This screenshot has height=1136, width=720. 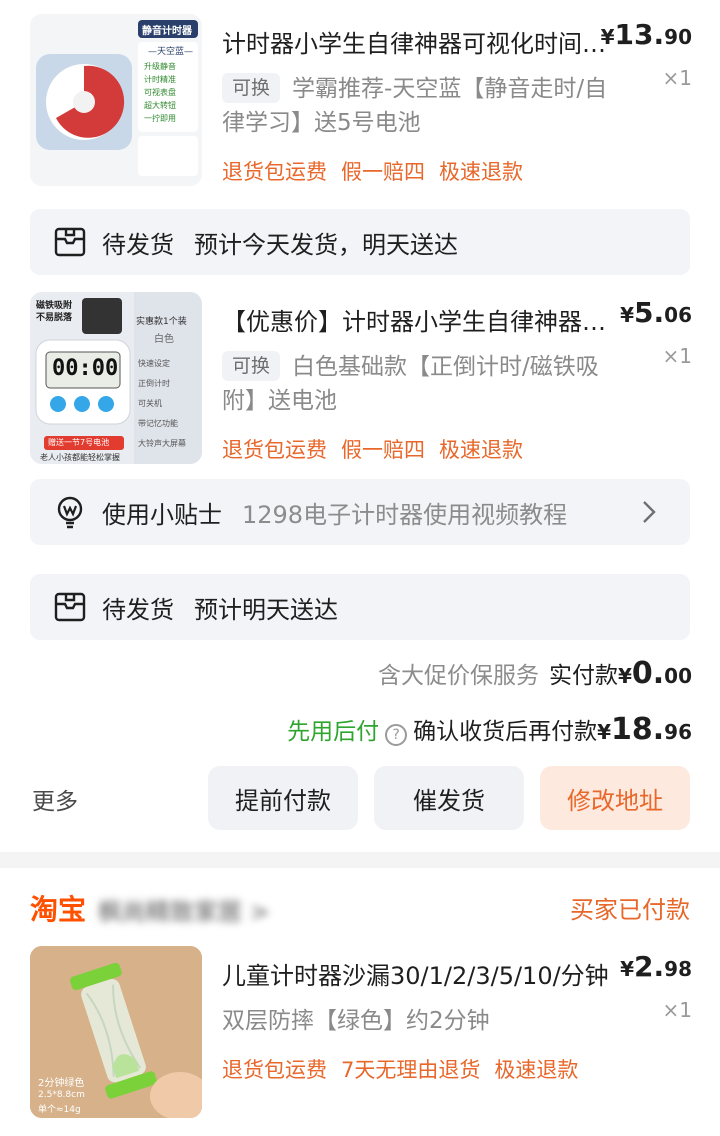 I want to click on due-integer: 18., so click(x=638, y=729).